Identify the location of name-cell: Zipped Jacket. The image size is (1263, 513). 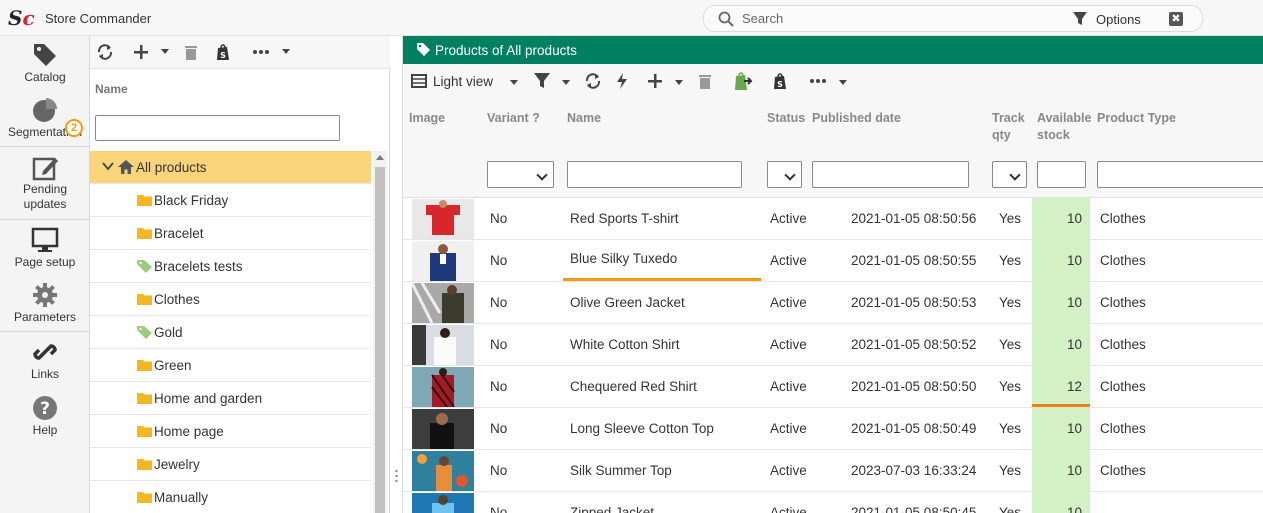
(612, 509).